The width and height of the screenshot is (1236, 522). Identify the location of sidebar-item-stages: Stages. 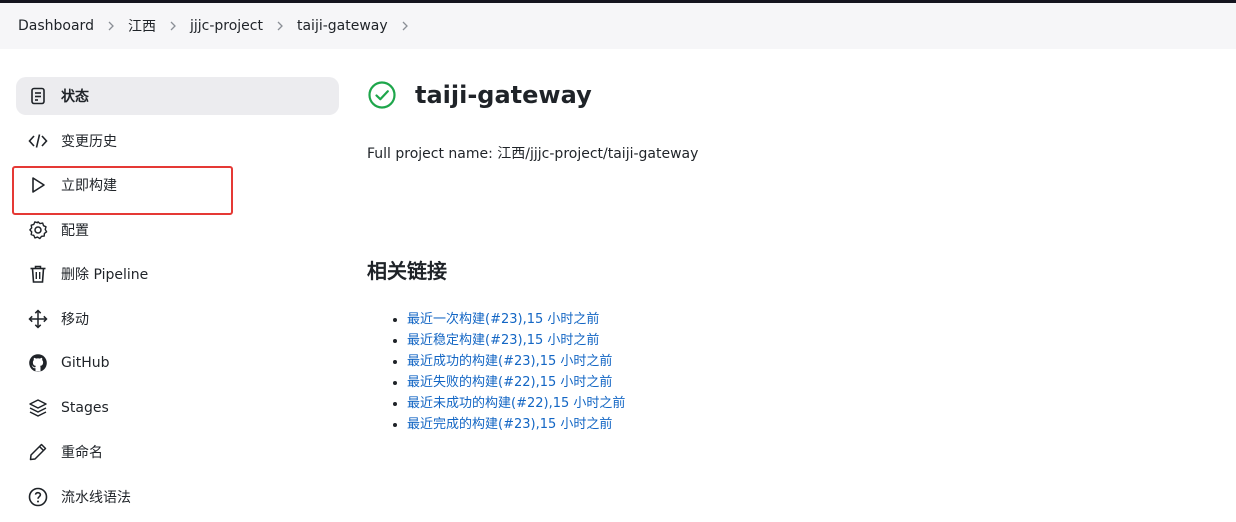
(177, 408).